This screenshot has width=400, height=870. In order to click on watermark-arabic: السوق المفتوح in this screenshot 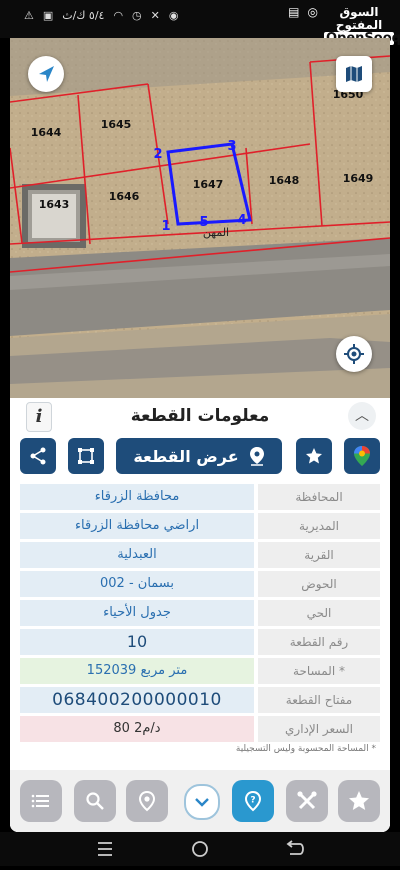, I will do `click(359, 18)`.